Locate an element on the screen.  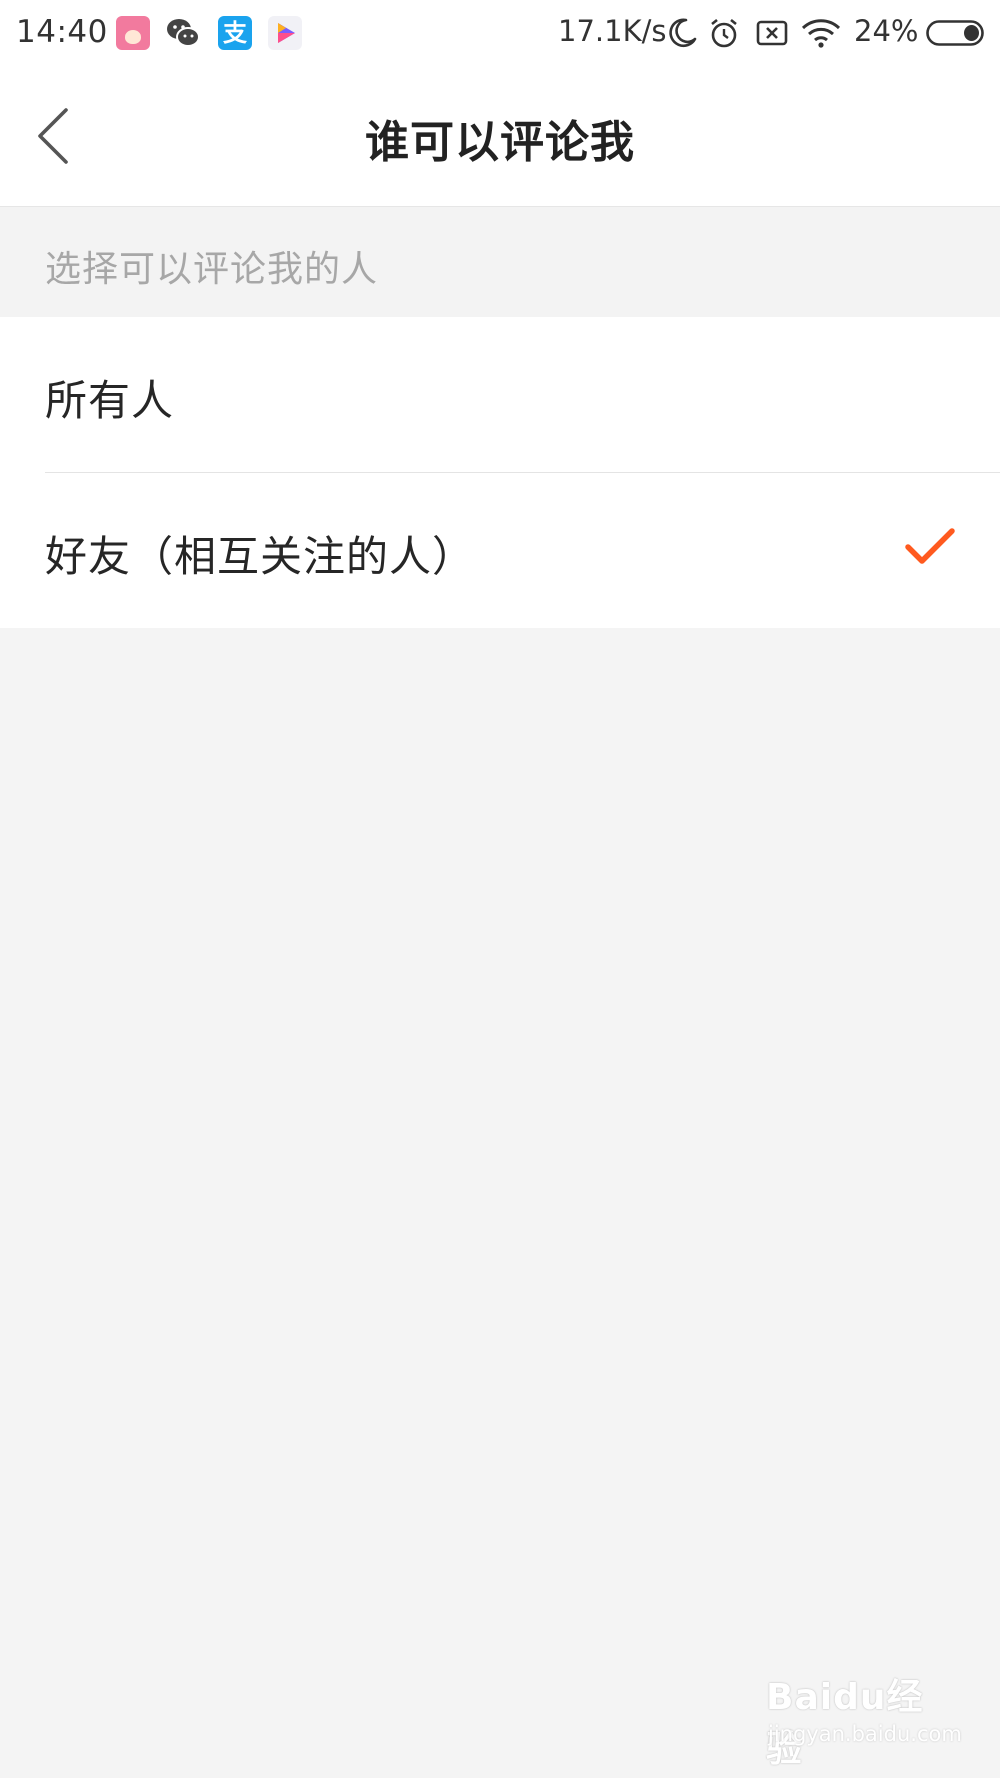
battery-icon is located at coordinates (955, 33).